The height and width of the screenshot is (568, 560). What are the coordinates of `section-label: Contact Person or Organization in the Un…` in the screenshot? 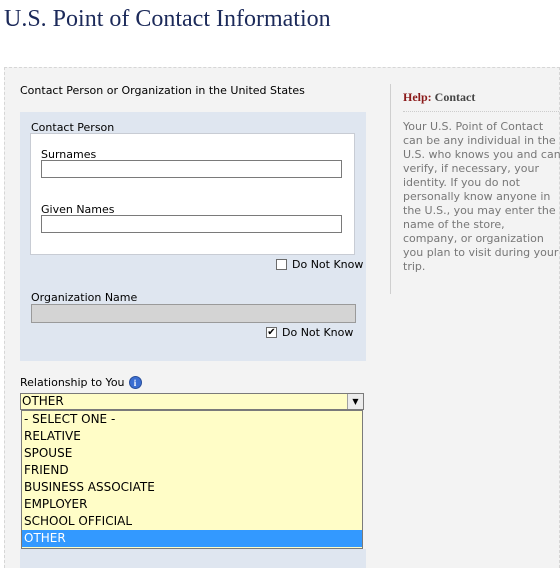 It's located at (162, 90).